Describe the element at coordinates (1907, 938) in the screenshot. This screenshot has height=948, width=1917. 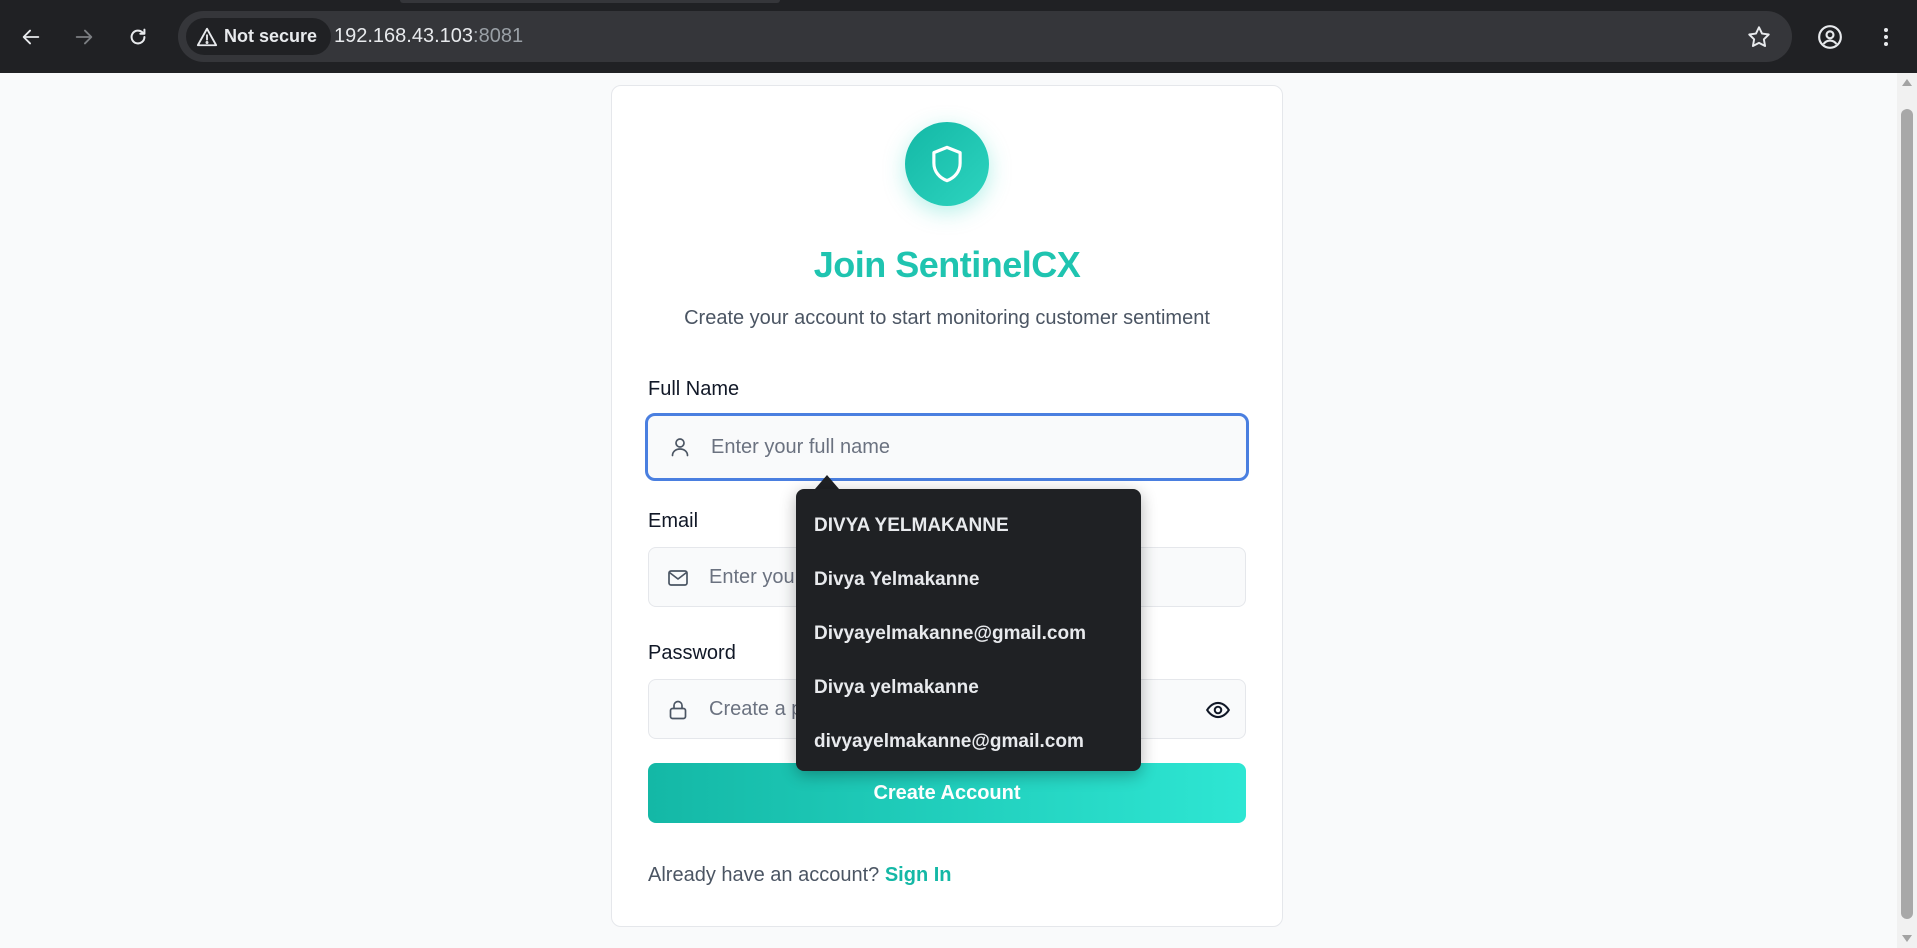
I see `scroll-down-arrow` at that location.